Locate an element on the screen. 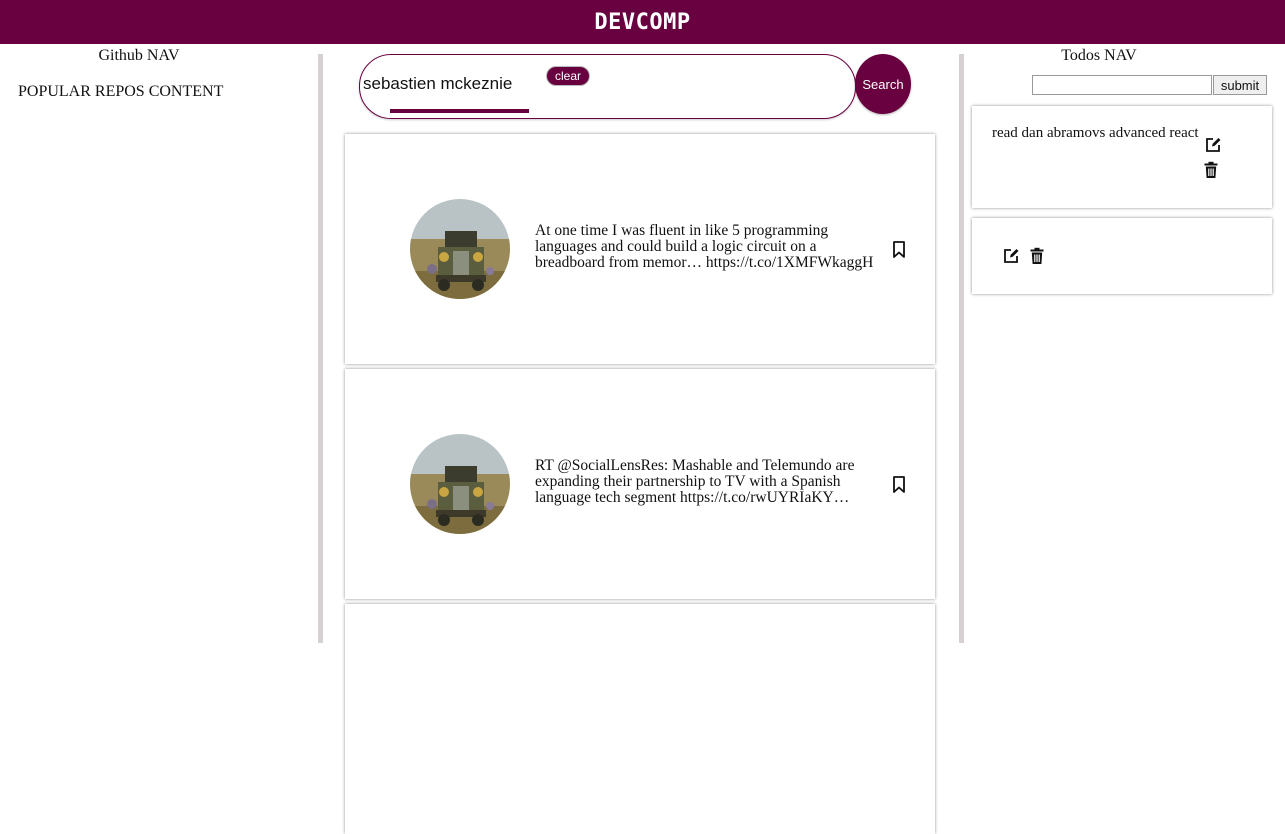  todo-card: read dan abramovs advanced react is located at coordinates (1122, 157).